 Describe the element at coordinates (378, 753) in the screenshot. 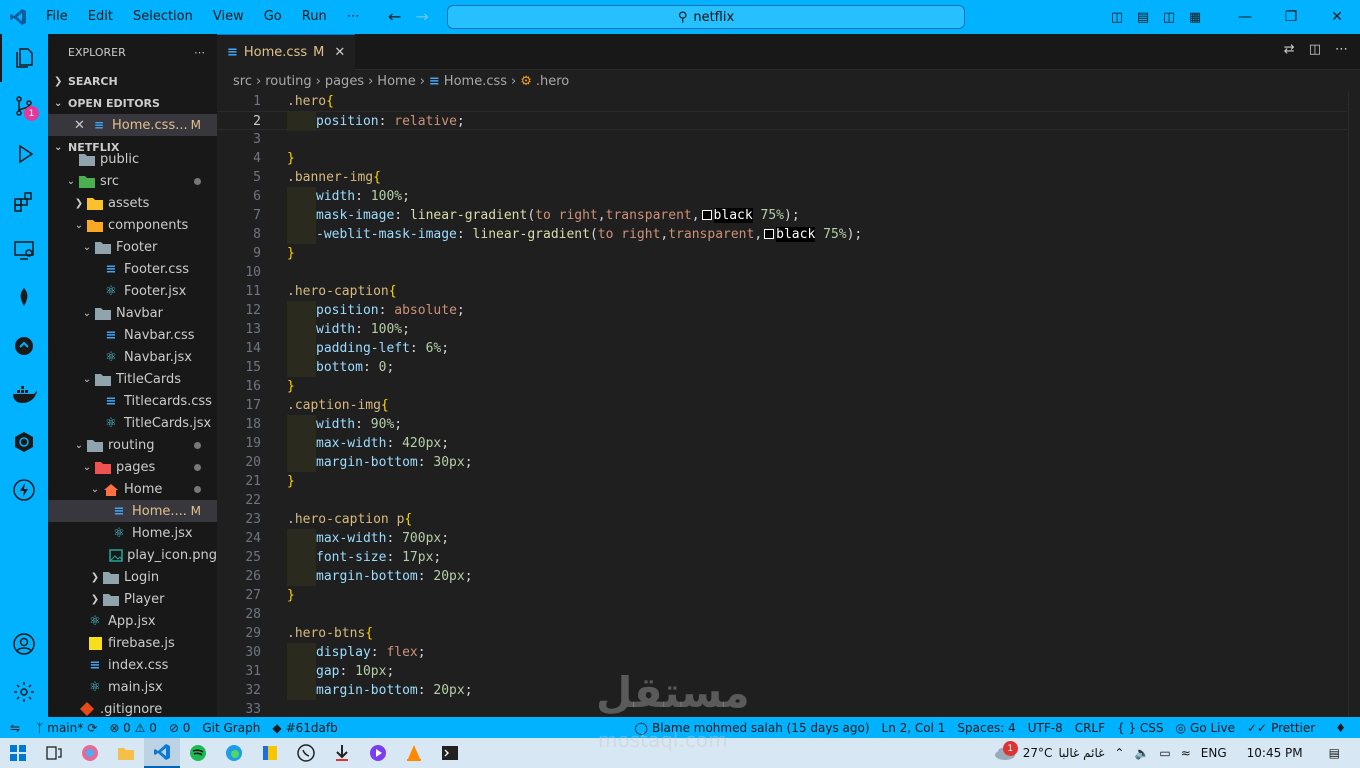

I see `media-app-icon` at that location.